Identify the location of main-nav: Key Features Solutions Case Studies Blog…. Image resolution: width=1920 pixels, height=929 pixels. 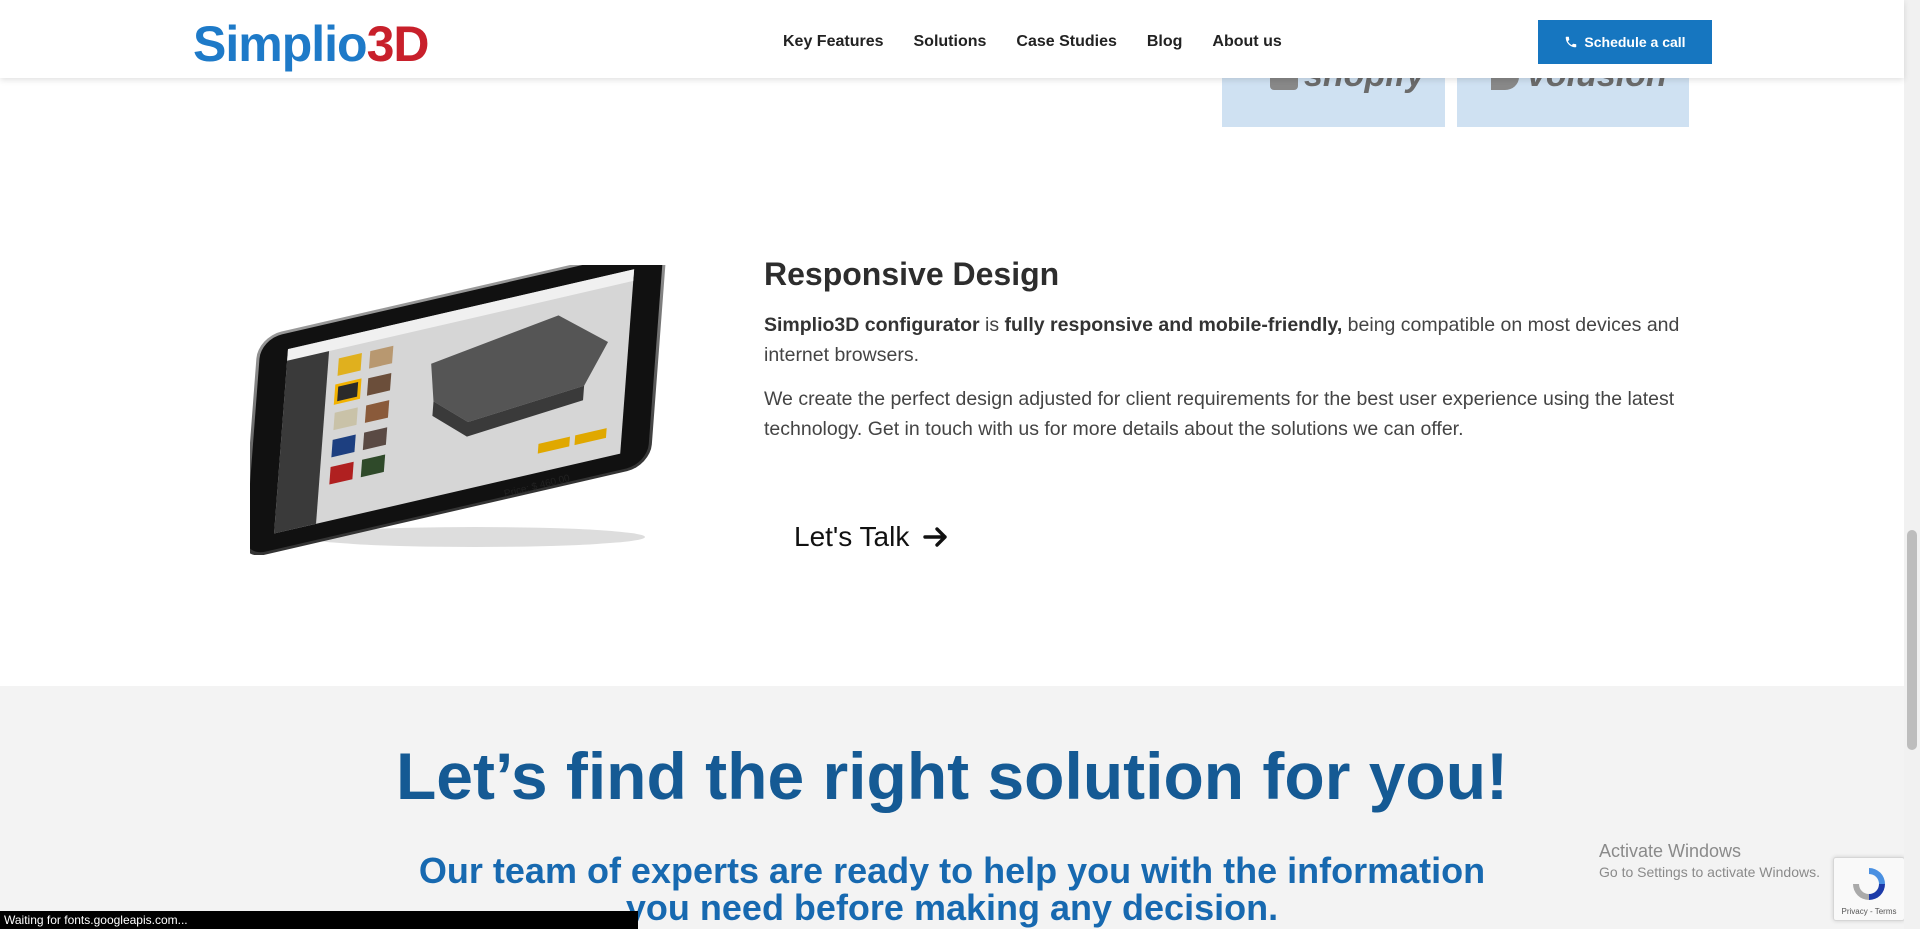
(1047, 42).